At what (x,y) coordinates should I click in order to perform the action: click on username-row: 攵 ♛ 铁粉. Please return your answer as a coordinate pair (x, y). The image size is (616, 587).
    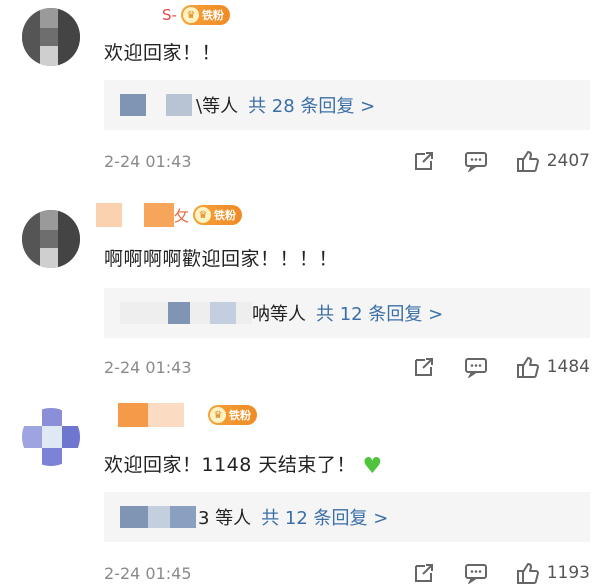
    Looking at the image, I should click on (169, 215).